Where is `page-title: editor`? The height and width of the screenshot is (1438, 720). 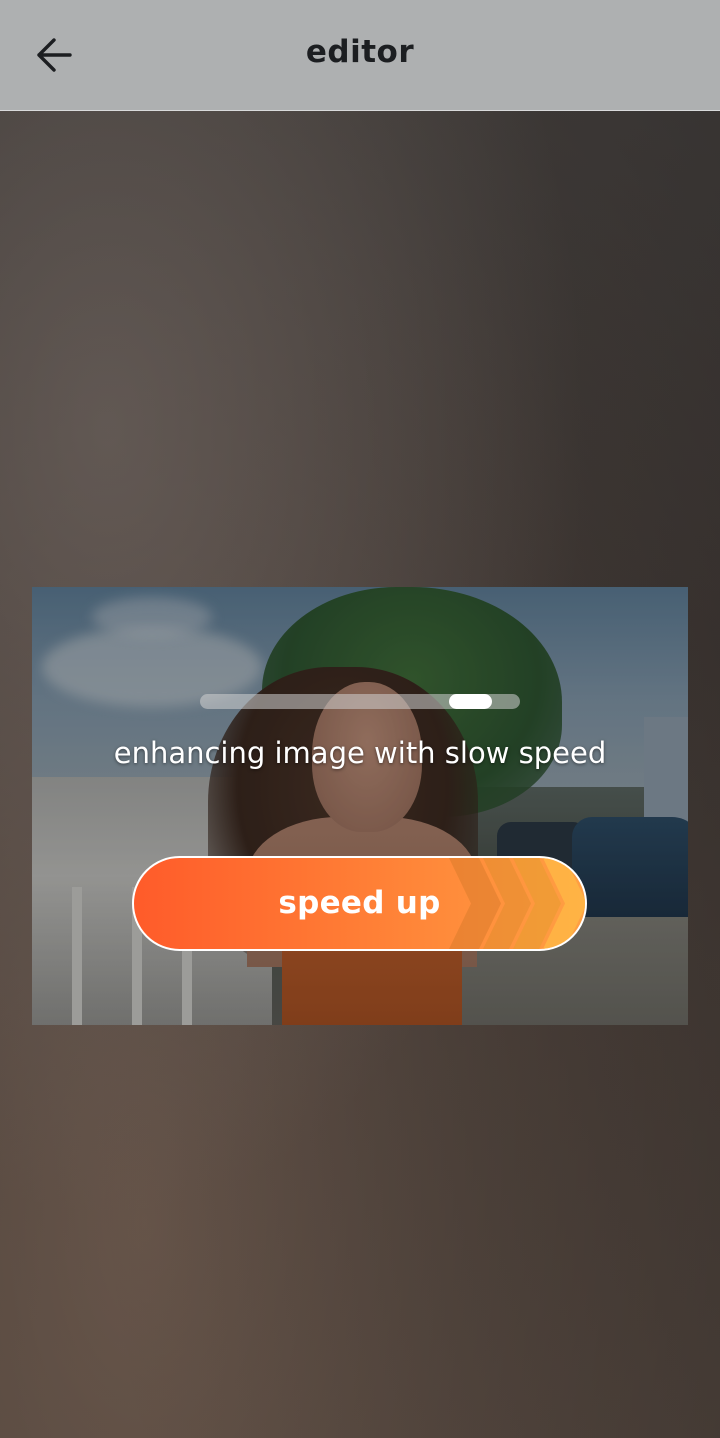
page-title: editor is located at coordinates (360, 52).